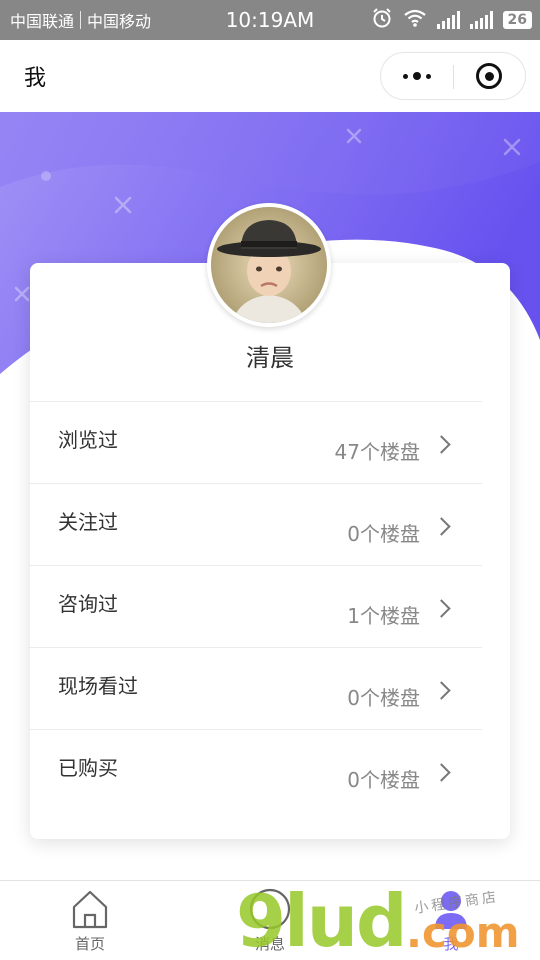  Describe the element at coordinates (35, 78) in the screenshot. I see `page-title: 我` at that location.